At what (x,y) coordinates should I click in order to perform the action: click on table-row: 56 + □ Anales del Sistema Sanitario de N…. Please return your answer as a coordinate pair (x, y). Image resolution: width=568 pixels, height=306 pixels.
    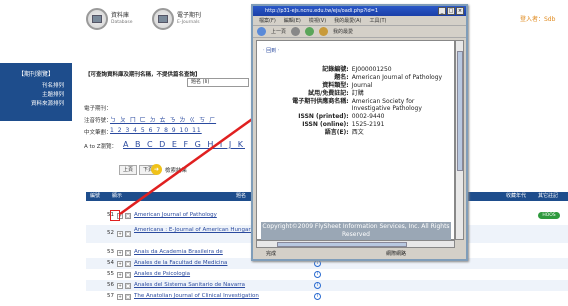
    Looking at the image, I should click on (327, 285).